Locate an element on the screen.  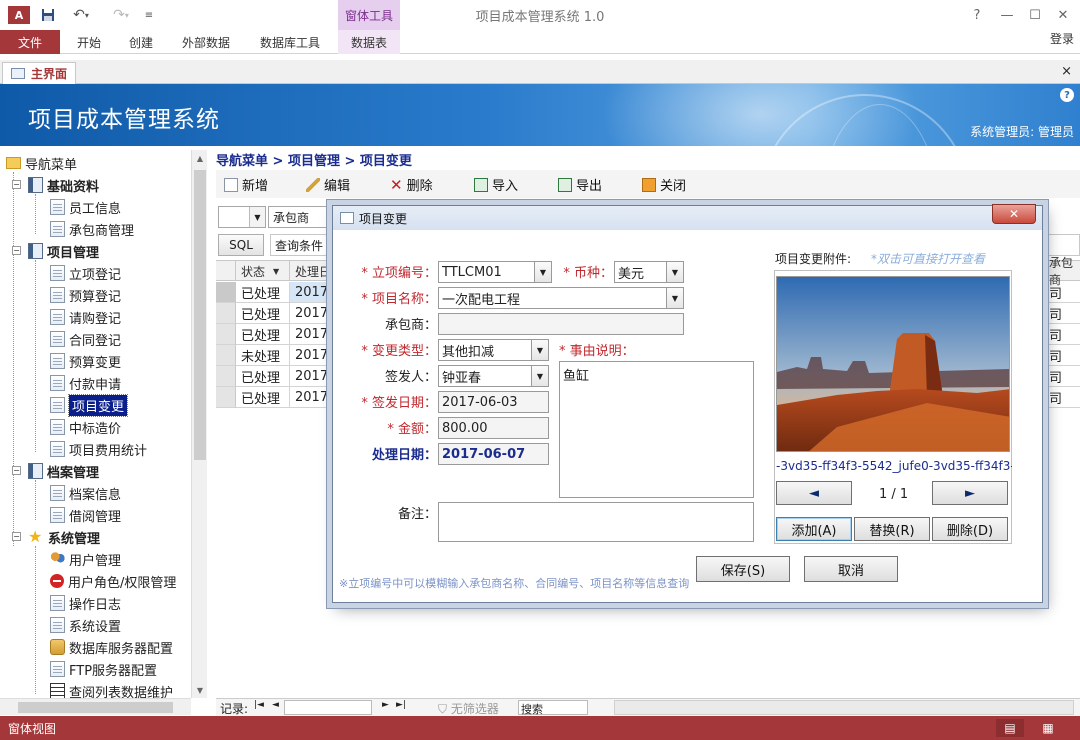
filter-operator-select: ▼ is located at coordinates (242, 217).